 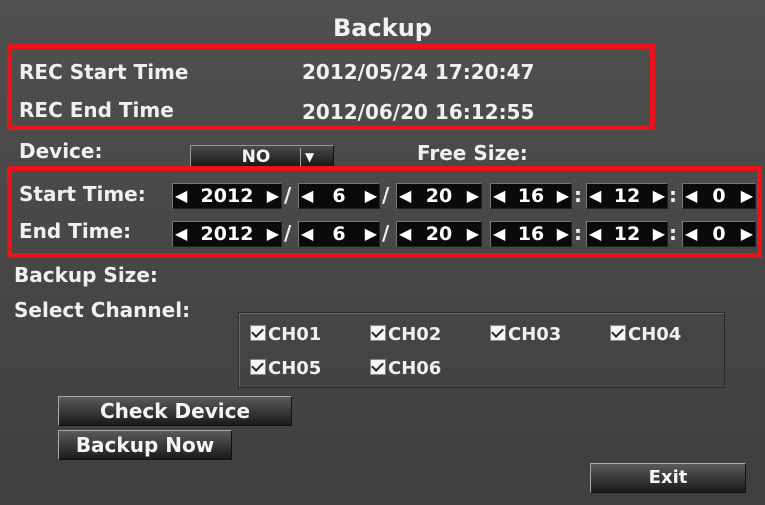 I want to click on end-month-spinner: ◀ 6 ▶, so click(x=339, y=234).